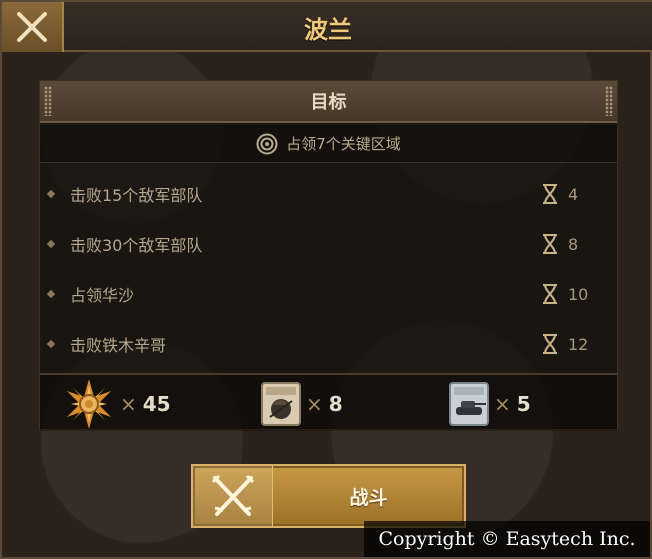 Image resolution: width=652 pixels, height=559 pixels. I want to click on objective-turns: 4, so click(559, 194).